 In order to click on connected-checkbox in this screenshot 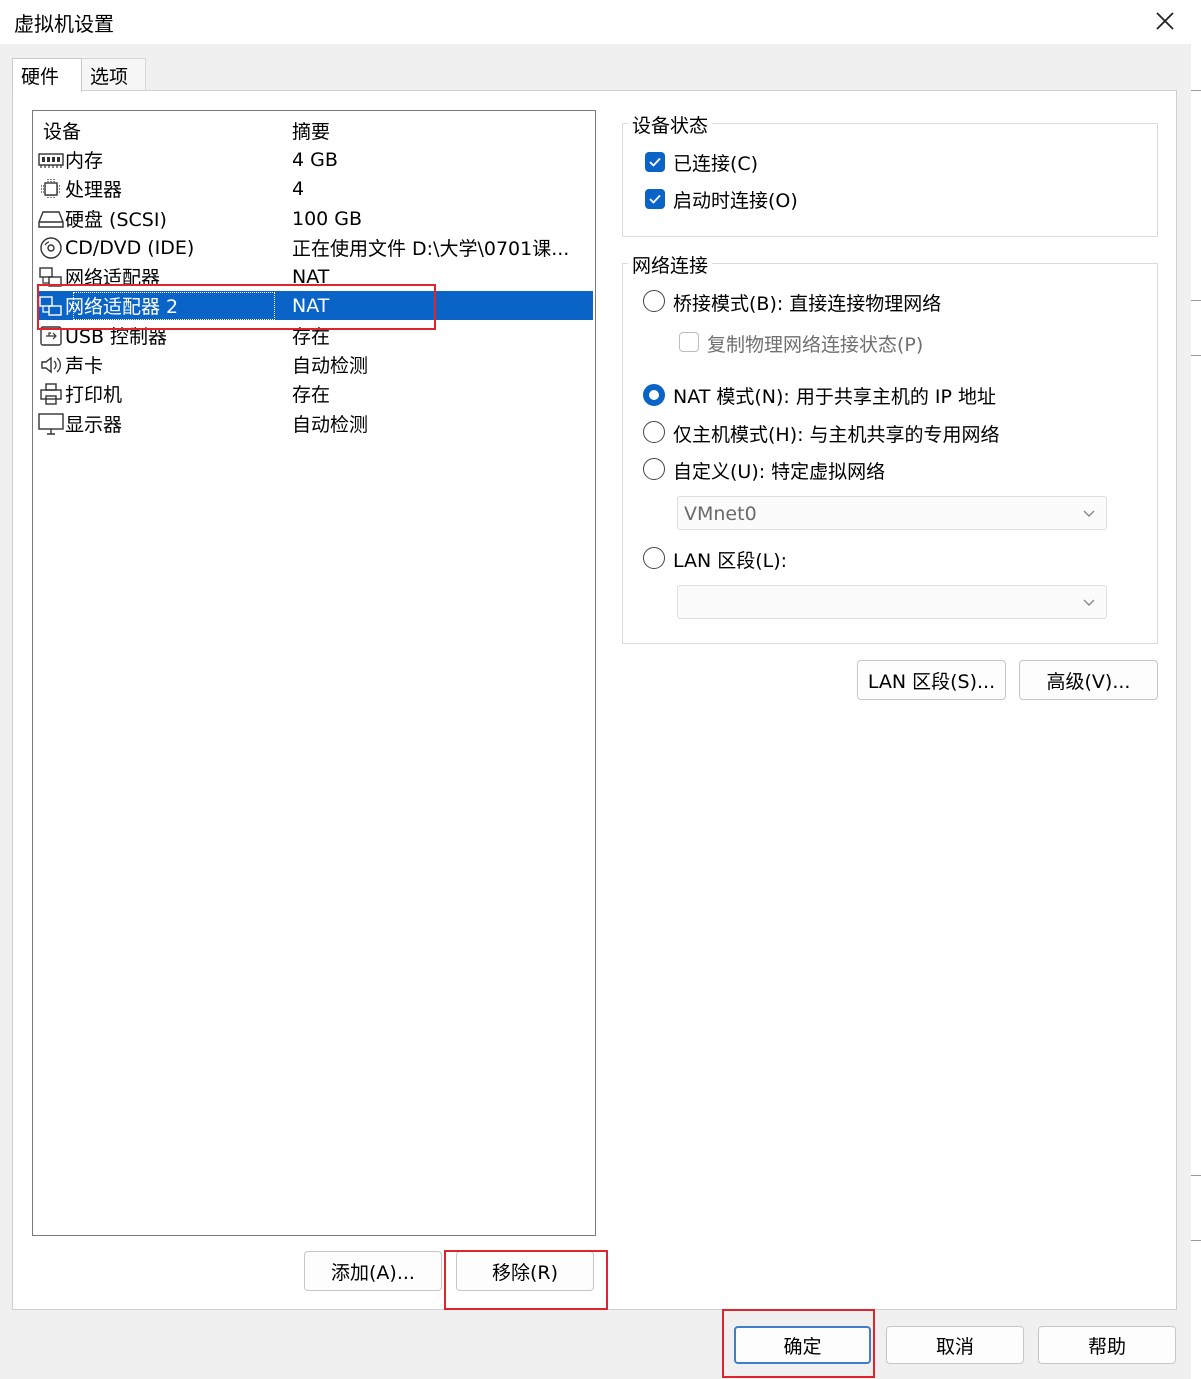, I will do `click(655, 162)`.